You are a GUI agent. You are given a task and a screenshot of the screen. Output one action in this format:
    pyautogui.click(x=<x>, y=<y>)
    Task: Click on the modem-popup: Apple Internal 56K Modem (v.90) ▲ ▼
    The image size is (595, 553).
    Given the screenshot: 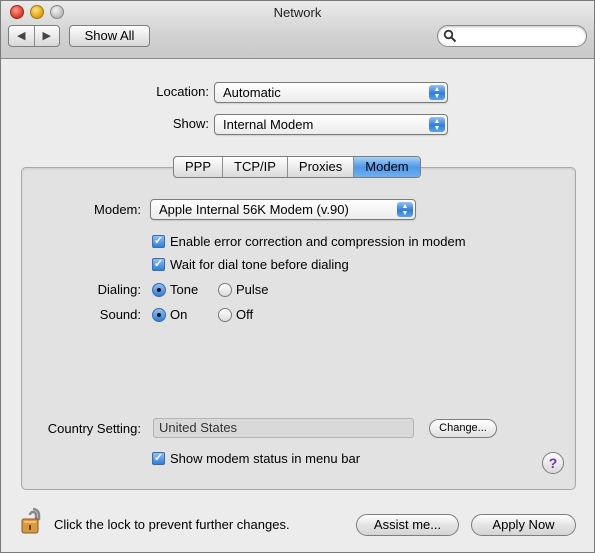 What is the action you would take?
    pyautogui.click(x=283, y=209)
    